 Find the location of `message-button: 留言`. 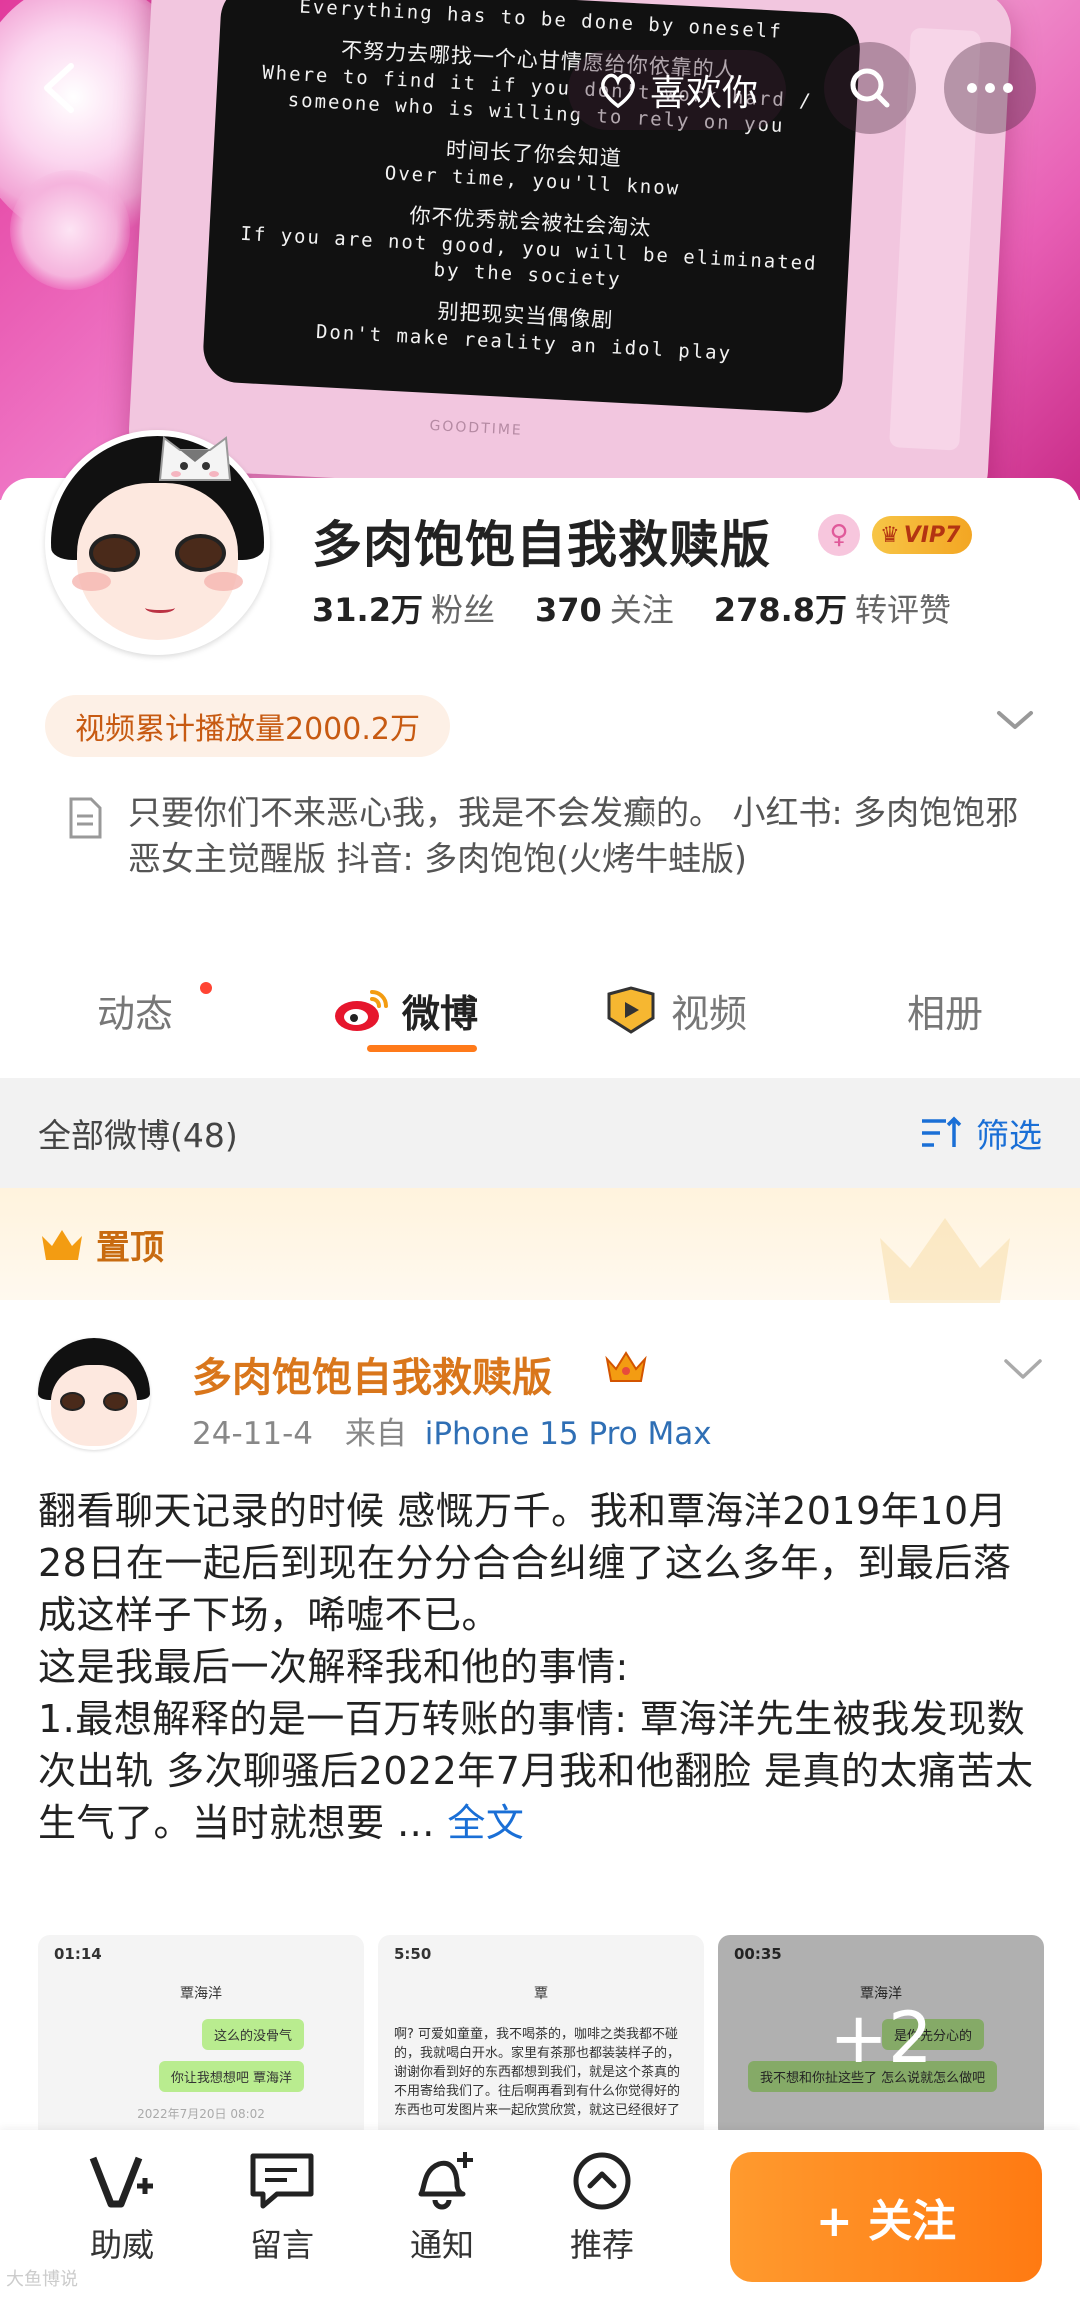

message-button: 留言 is located at coordinates (282, 2208).